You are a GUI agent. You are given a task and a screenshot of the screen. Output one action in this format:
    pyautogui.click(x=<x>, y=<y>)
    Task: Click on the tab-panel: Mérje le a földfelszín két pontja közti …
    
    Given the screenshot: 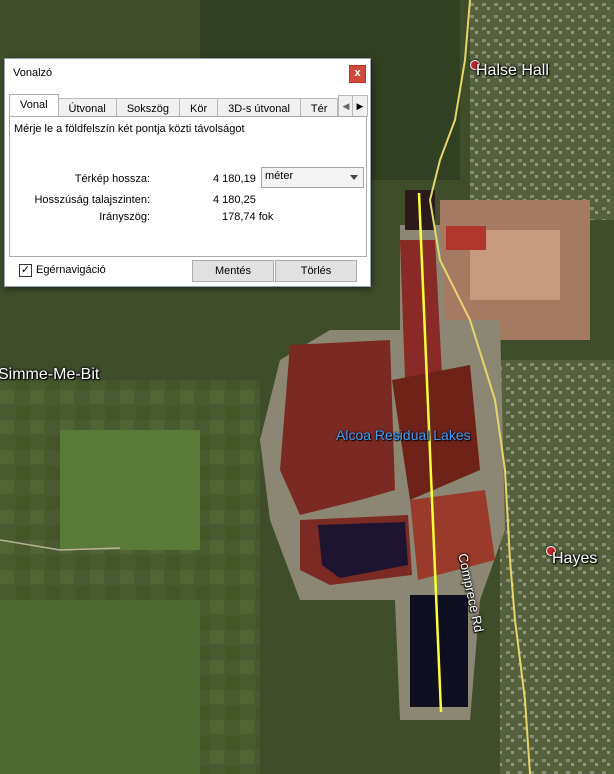 What is the action you would take?
    pyautogui.click(x=188, y=186)
    